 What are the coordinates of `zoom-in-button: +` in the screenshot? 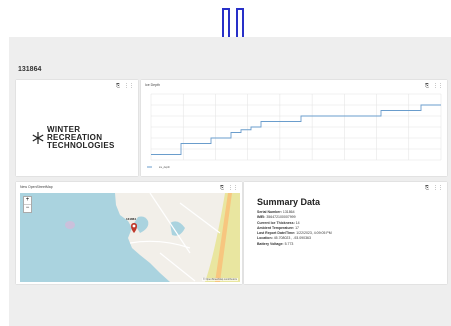 It's located at (27, 200).